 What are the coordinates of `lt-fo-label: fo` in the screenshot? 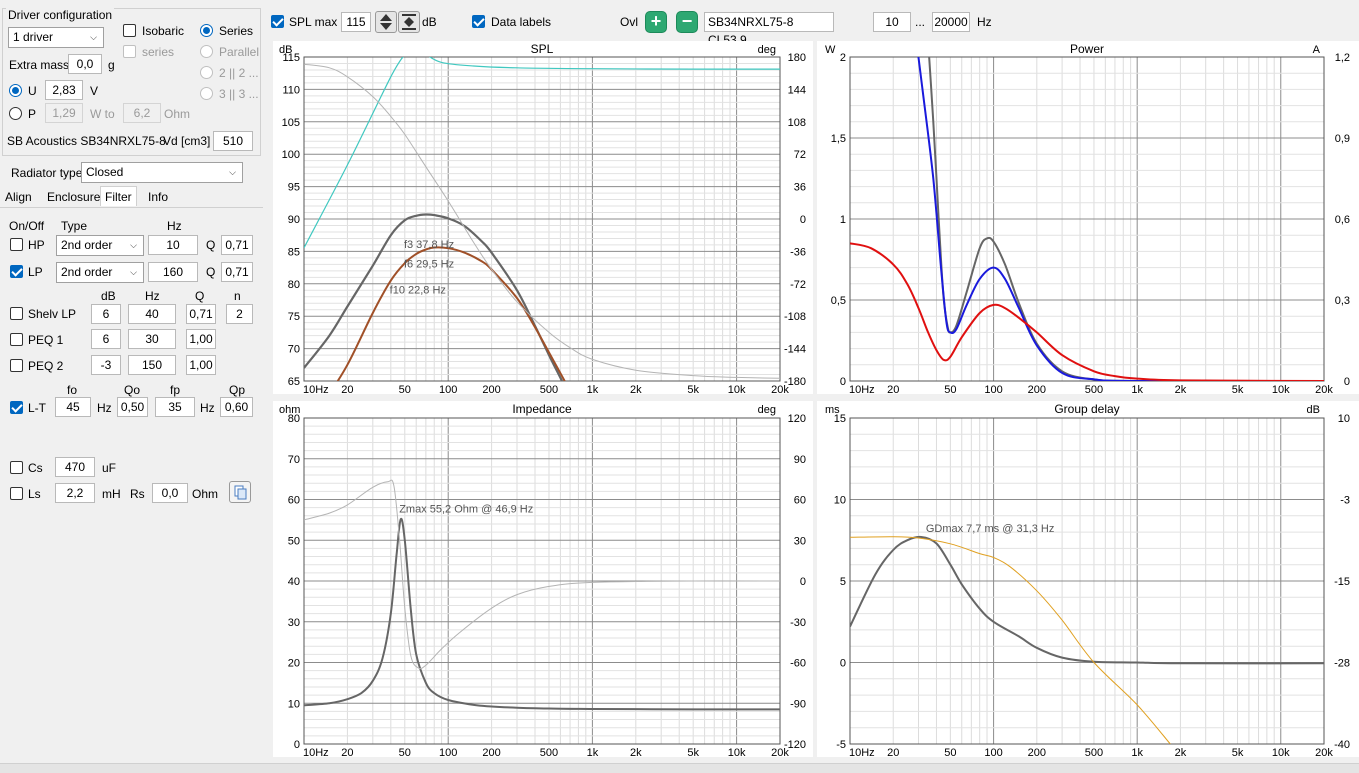 It's located at (72, 390).